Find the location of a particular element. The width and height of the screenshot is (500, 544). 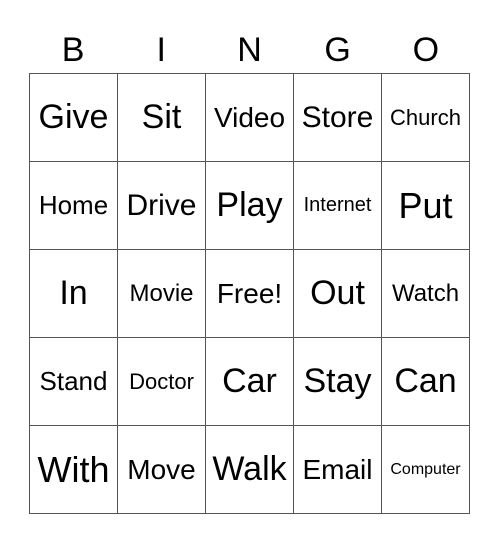

bingo-cell: Stand is located at coordinates (74, 382).